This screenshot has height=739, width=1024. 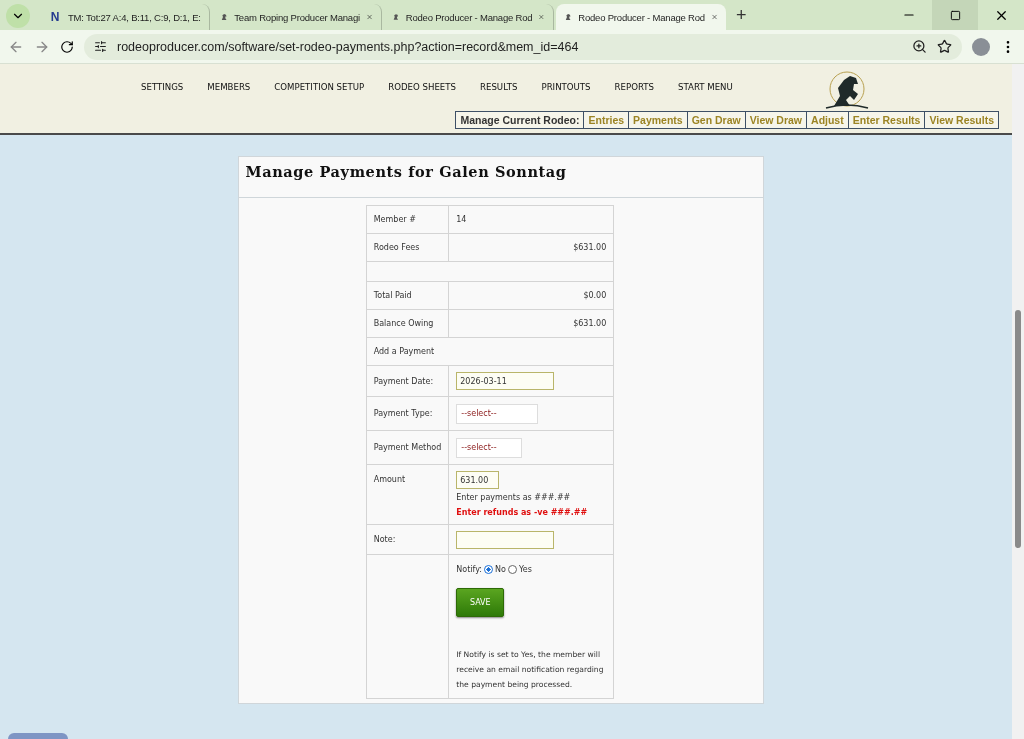 What do you see at coordinates (461, 219) in the screenshot?
I see `field-value: 14` at bounding box center [461, 219].